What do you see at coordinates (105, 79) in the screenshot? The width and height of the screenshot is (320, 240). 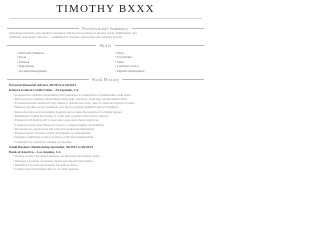 I see `work-history-heading: Work History` at bounding box center [105, 79].